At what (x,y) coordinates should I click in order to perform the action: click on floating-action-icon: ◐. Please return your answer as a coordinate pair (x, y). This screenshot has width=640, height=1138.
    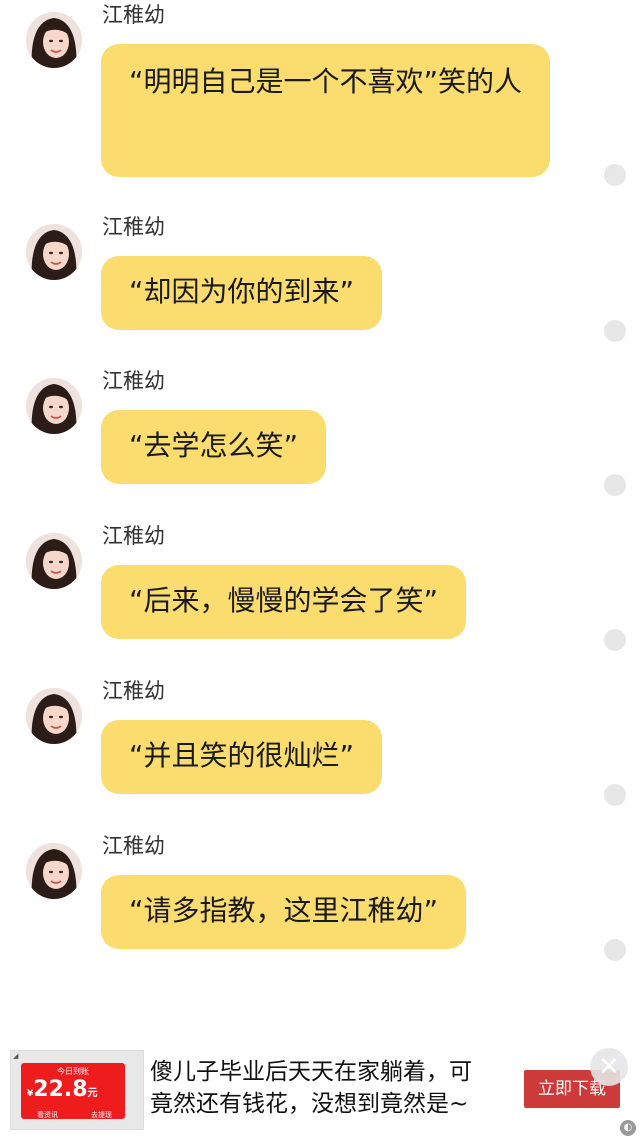
    Looking at the image, I should click on (628, 1128).